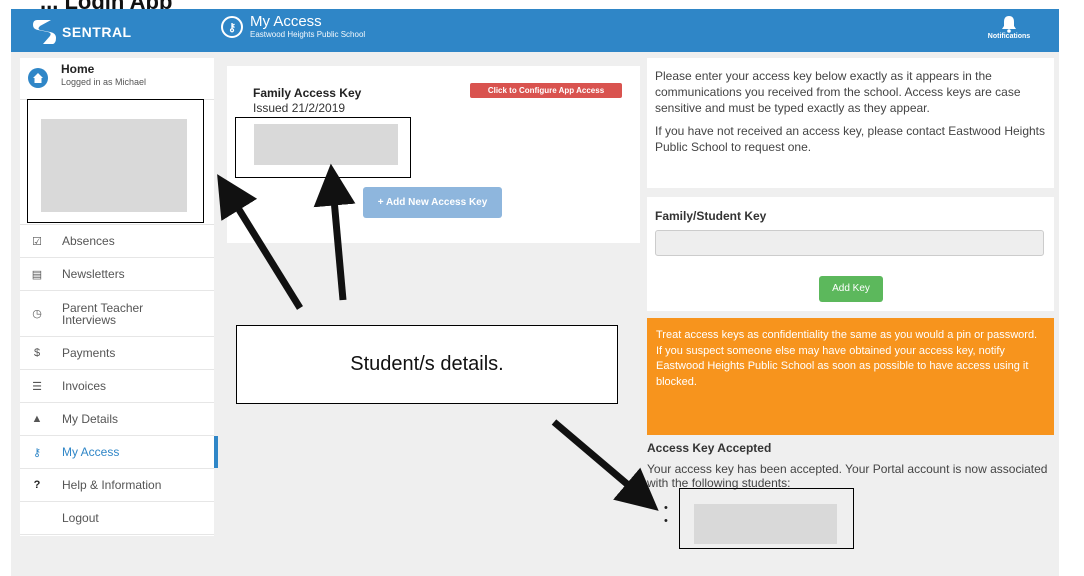  Describe the element at coordinates (97, 32) in the screenshot. I see `brand-name: SENTRAL` at that location.